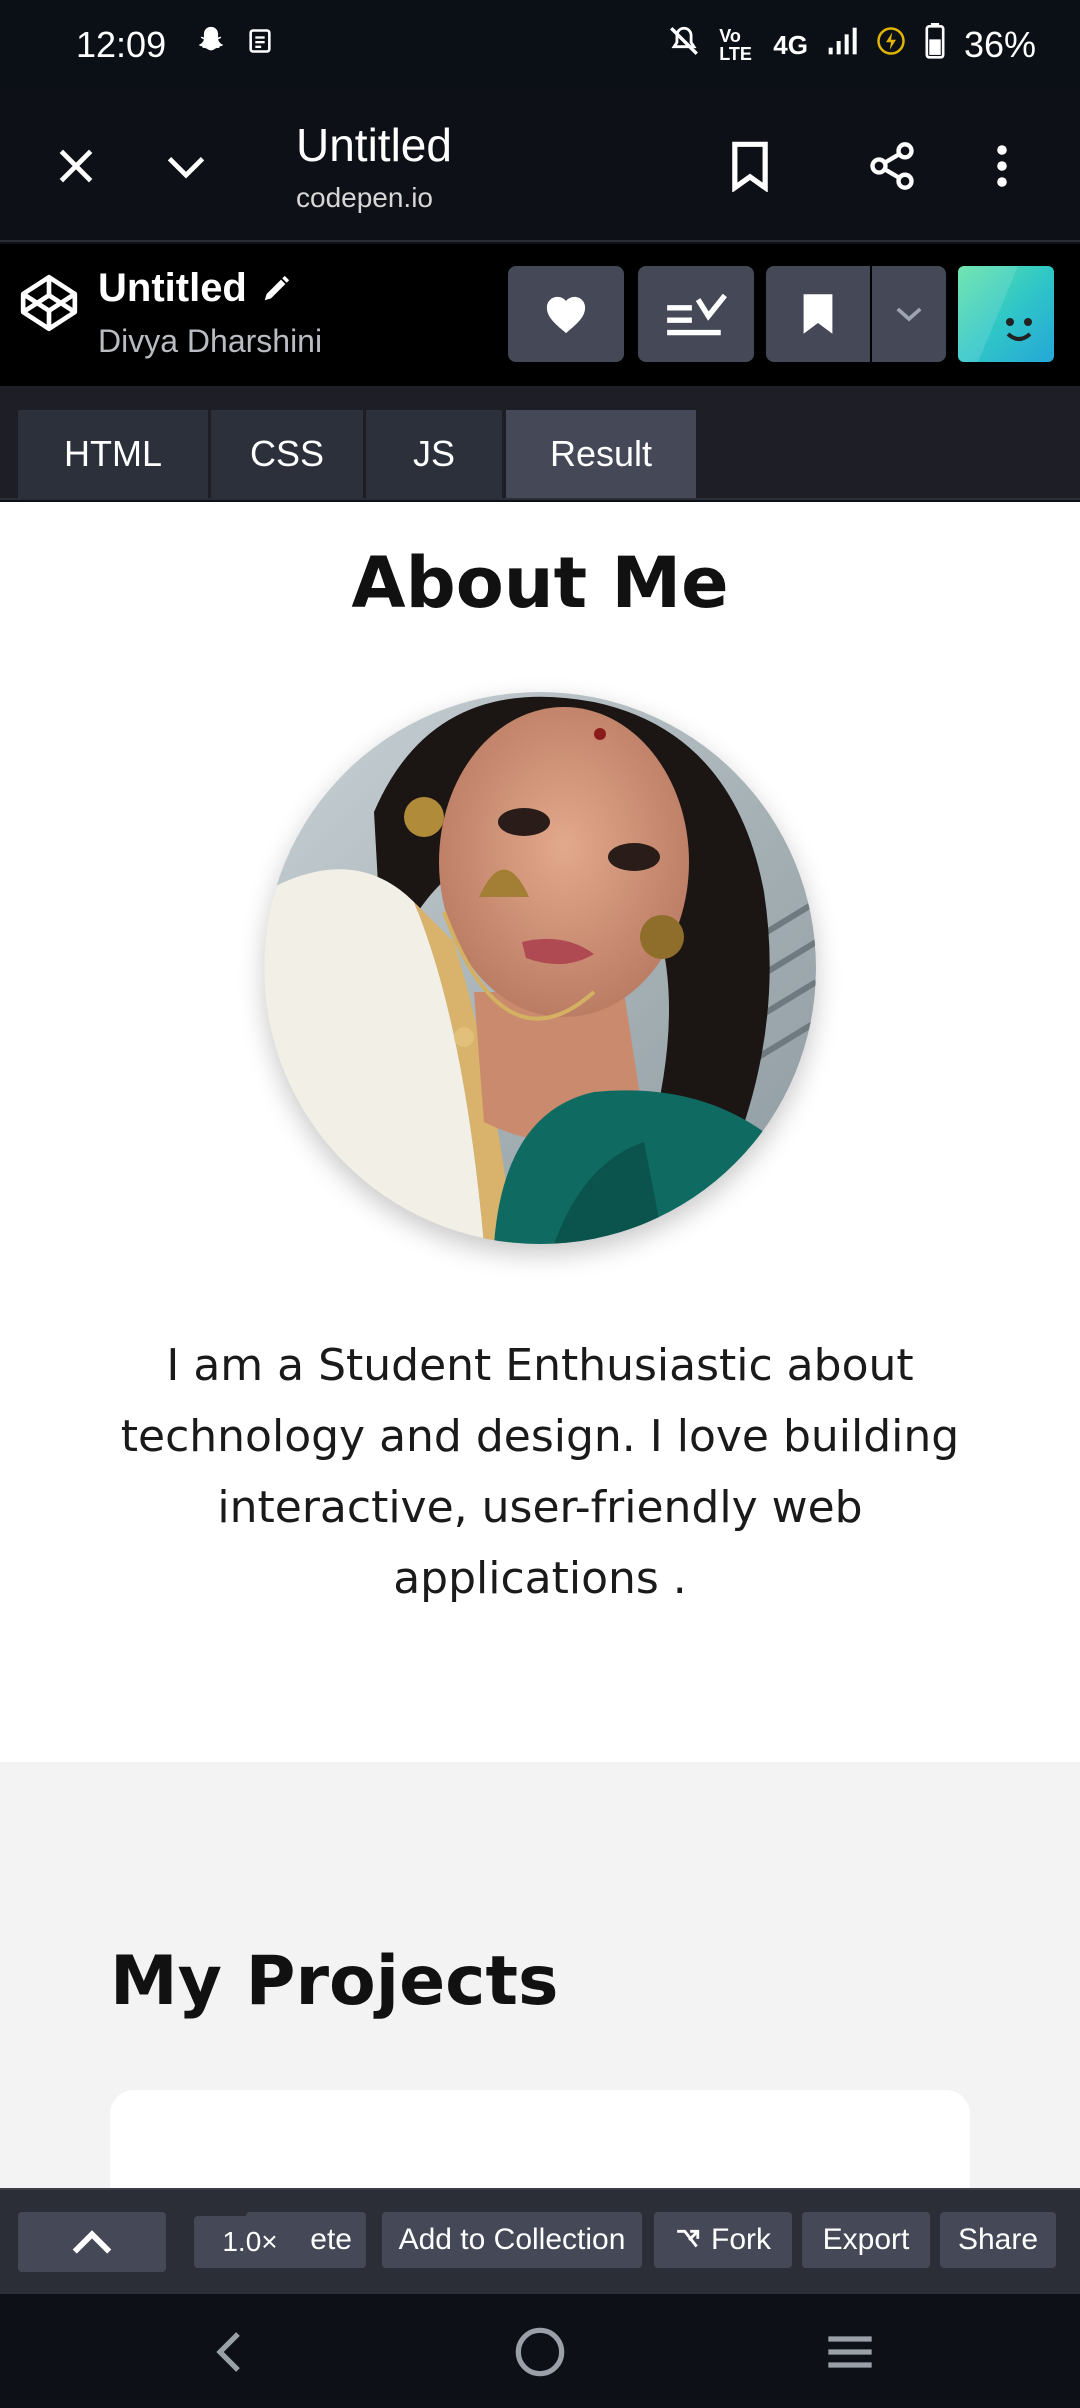  What do you see at coordinates (211, 45) in the screenshot?
I see `snapchat-icon` at bounding box center [211, 45].